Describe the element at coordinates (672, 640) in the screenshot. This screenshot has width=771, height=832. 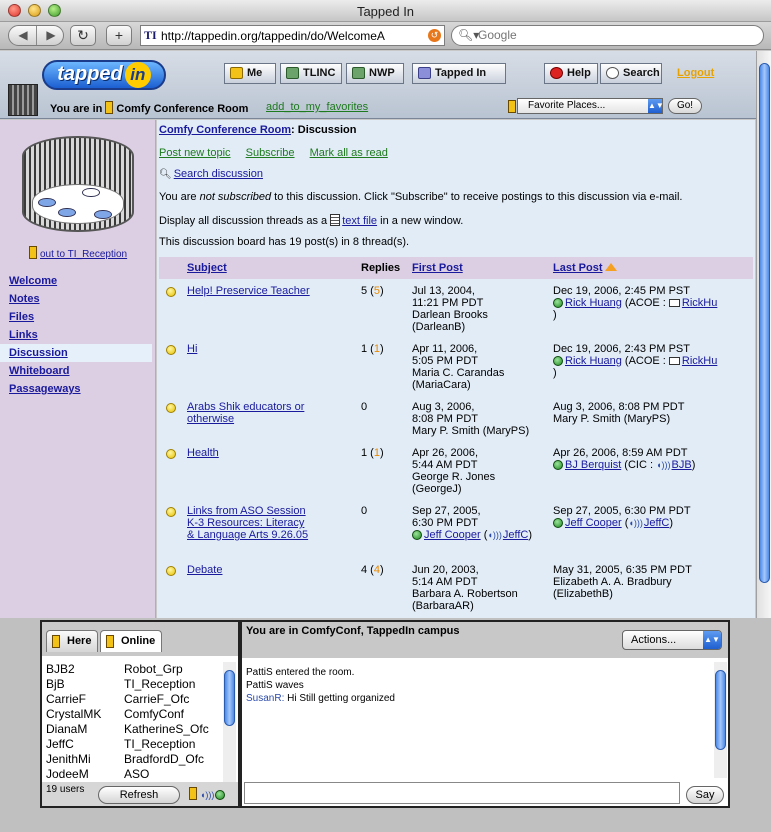
I see `actions-select: Actions... ▲▼` at that location.